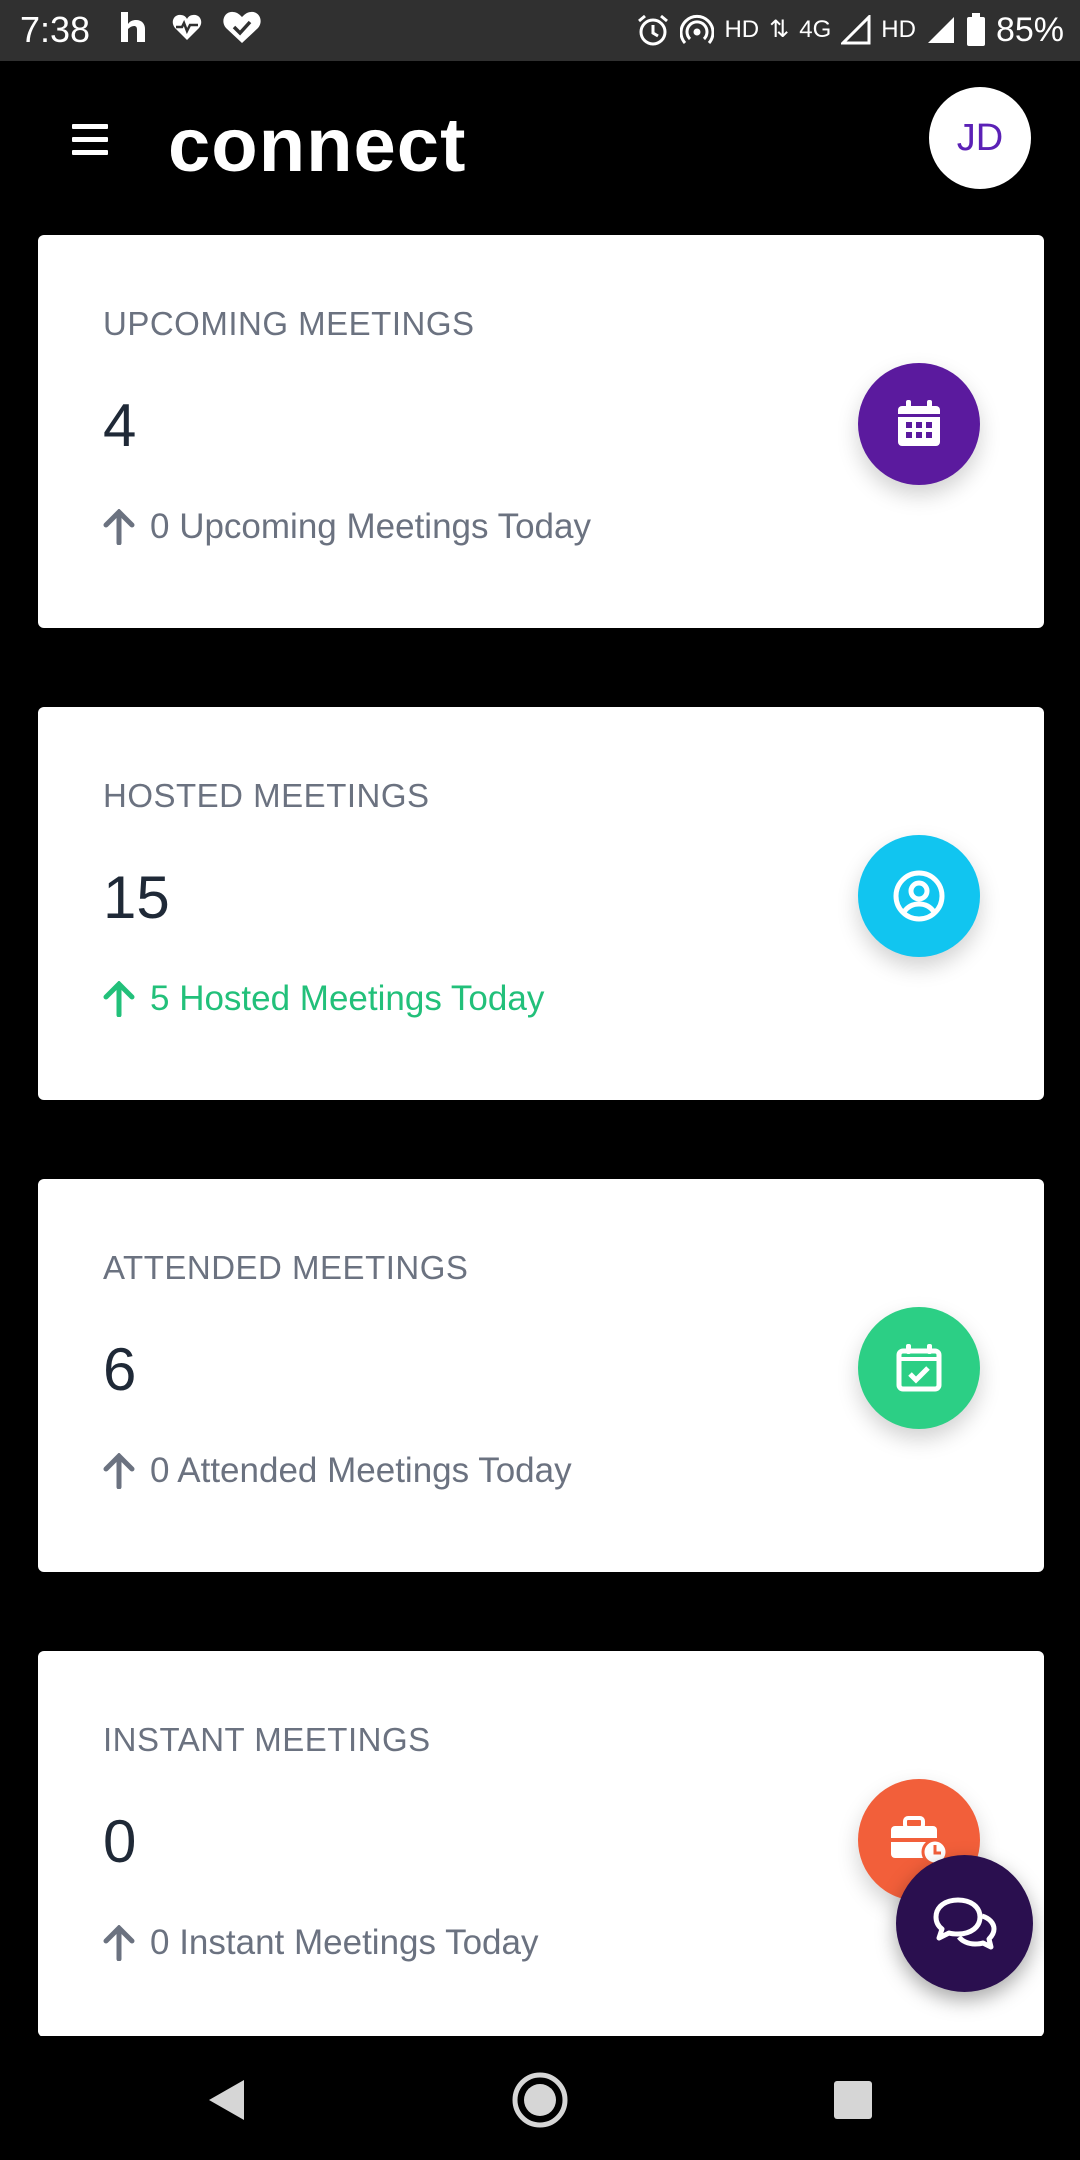 This screenshot has width=1080, height=2160. I want to click on logo-text: connect, so click(317, 145).